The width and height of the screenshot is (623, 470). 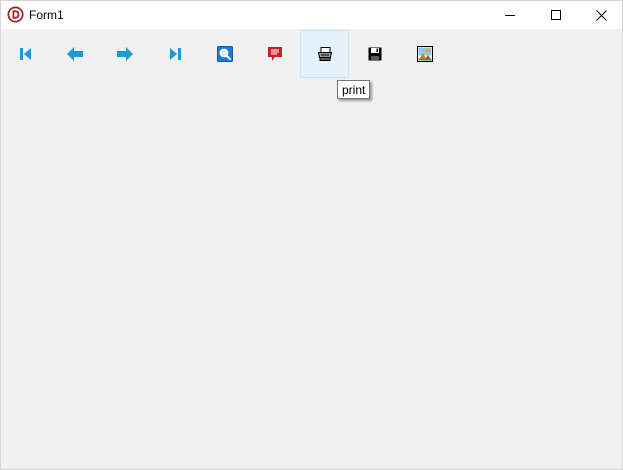 I want to click on picture-icon, so click(x=424, y=54).